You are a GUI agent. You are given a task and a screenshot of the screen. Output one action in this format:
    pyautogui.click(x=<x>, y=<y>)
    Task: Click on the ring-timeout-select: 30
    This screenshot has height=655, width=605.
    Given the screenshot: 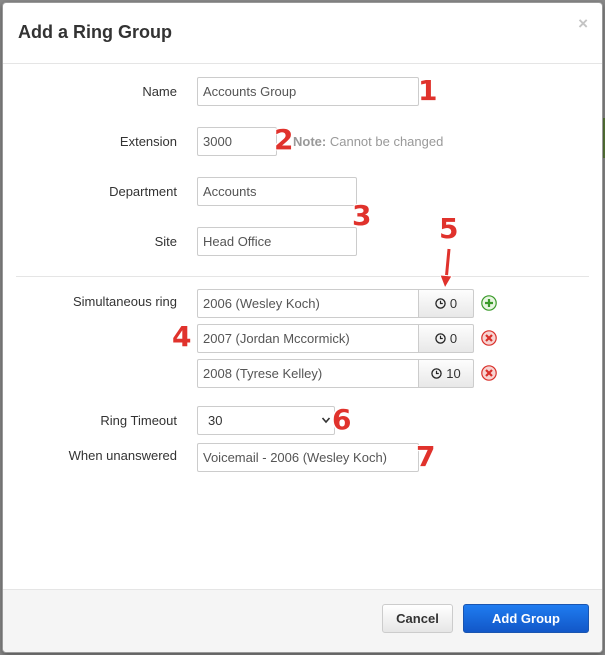 What is the action you would take?
    pyautogui.click(x=266, y=420)
    